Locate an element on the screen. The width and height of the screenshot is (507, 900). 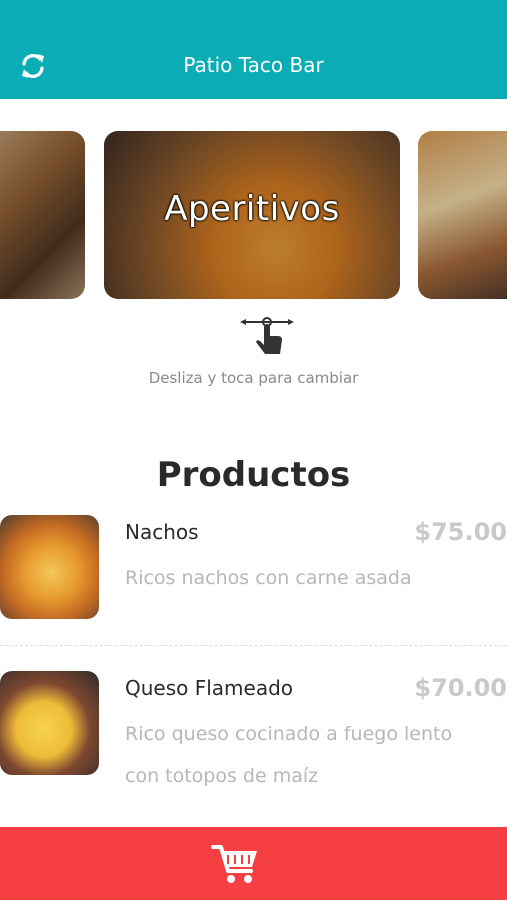
swipe-gesture-icon is located at coordinates (267, 335).